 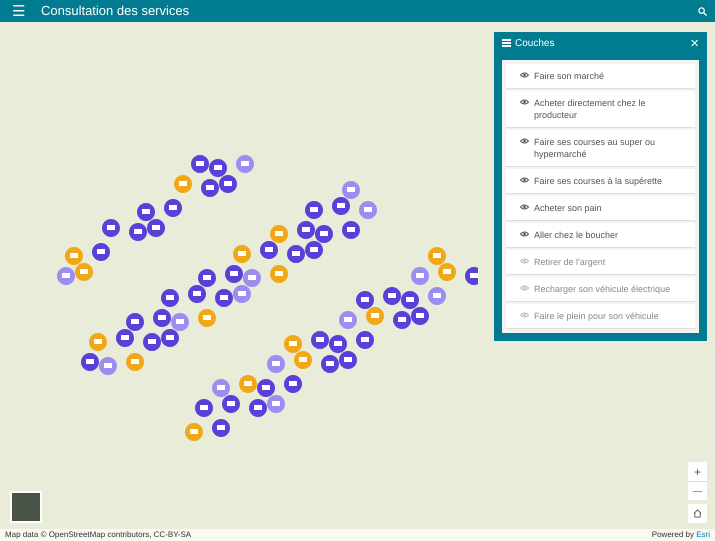 I want to click on layer-item: Acheter directement chez le producteur, so click(x=600, y=109).